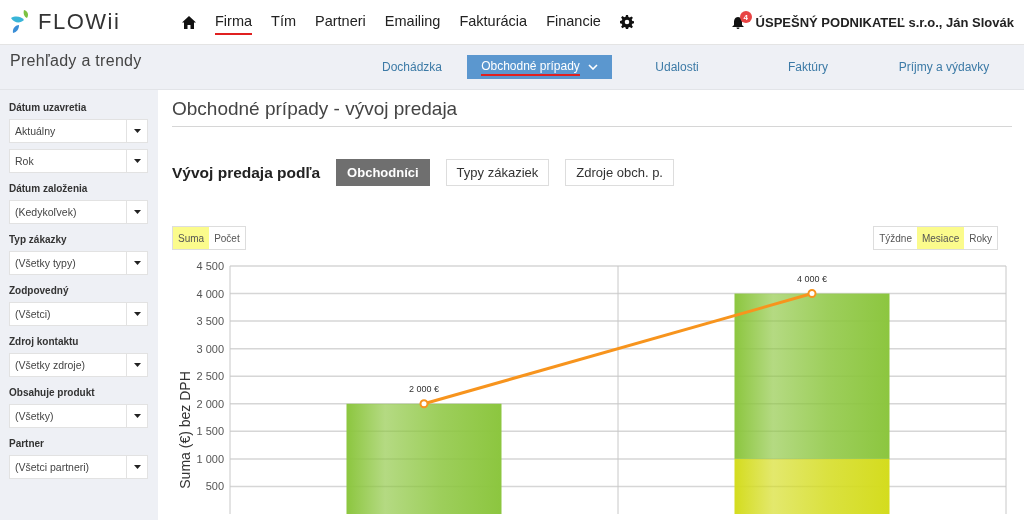 This screenshot has height=520, width=1024. What do you see at coordinates (79, 22) in the screenshot?
I see `logo-text: FLOWii` at bounding box center [79, 22].